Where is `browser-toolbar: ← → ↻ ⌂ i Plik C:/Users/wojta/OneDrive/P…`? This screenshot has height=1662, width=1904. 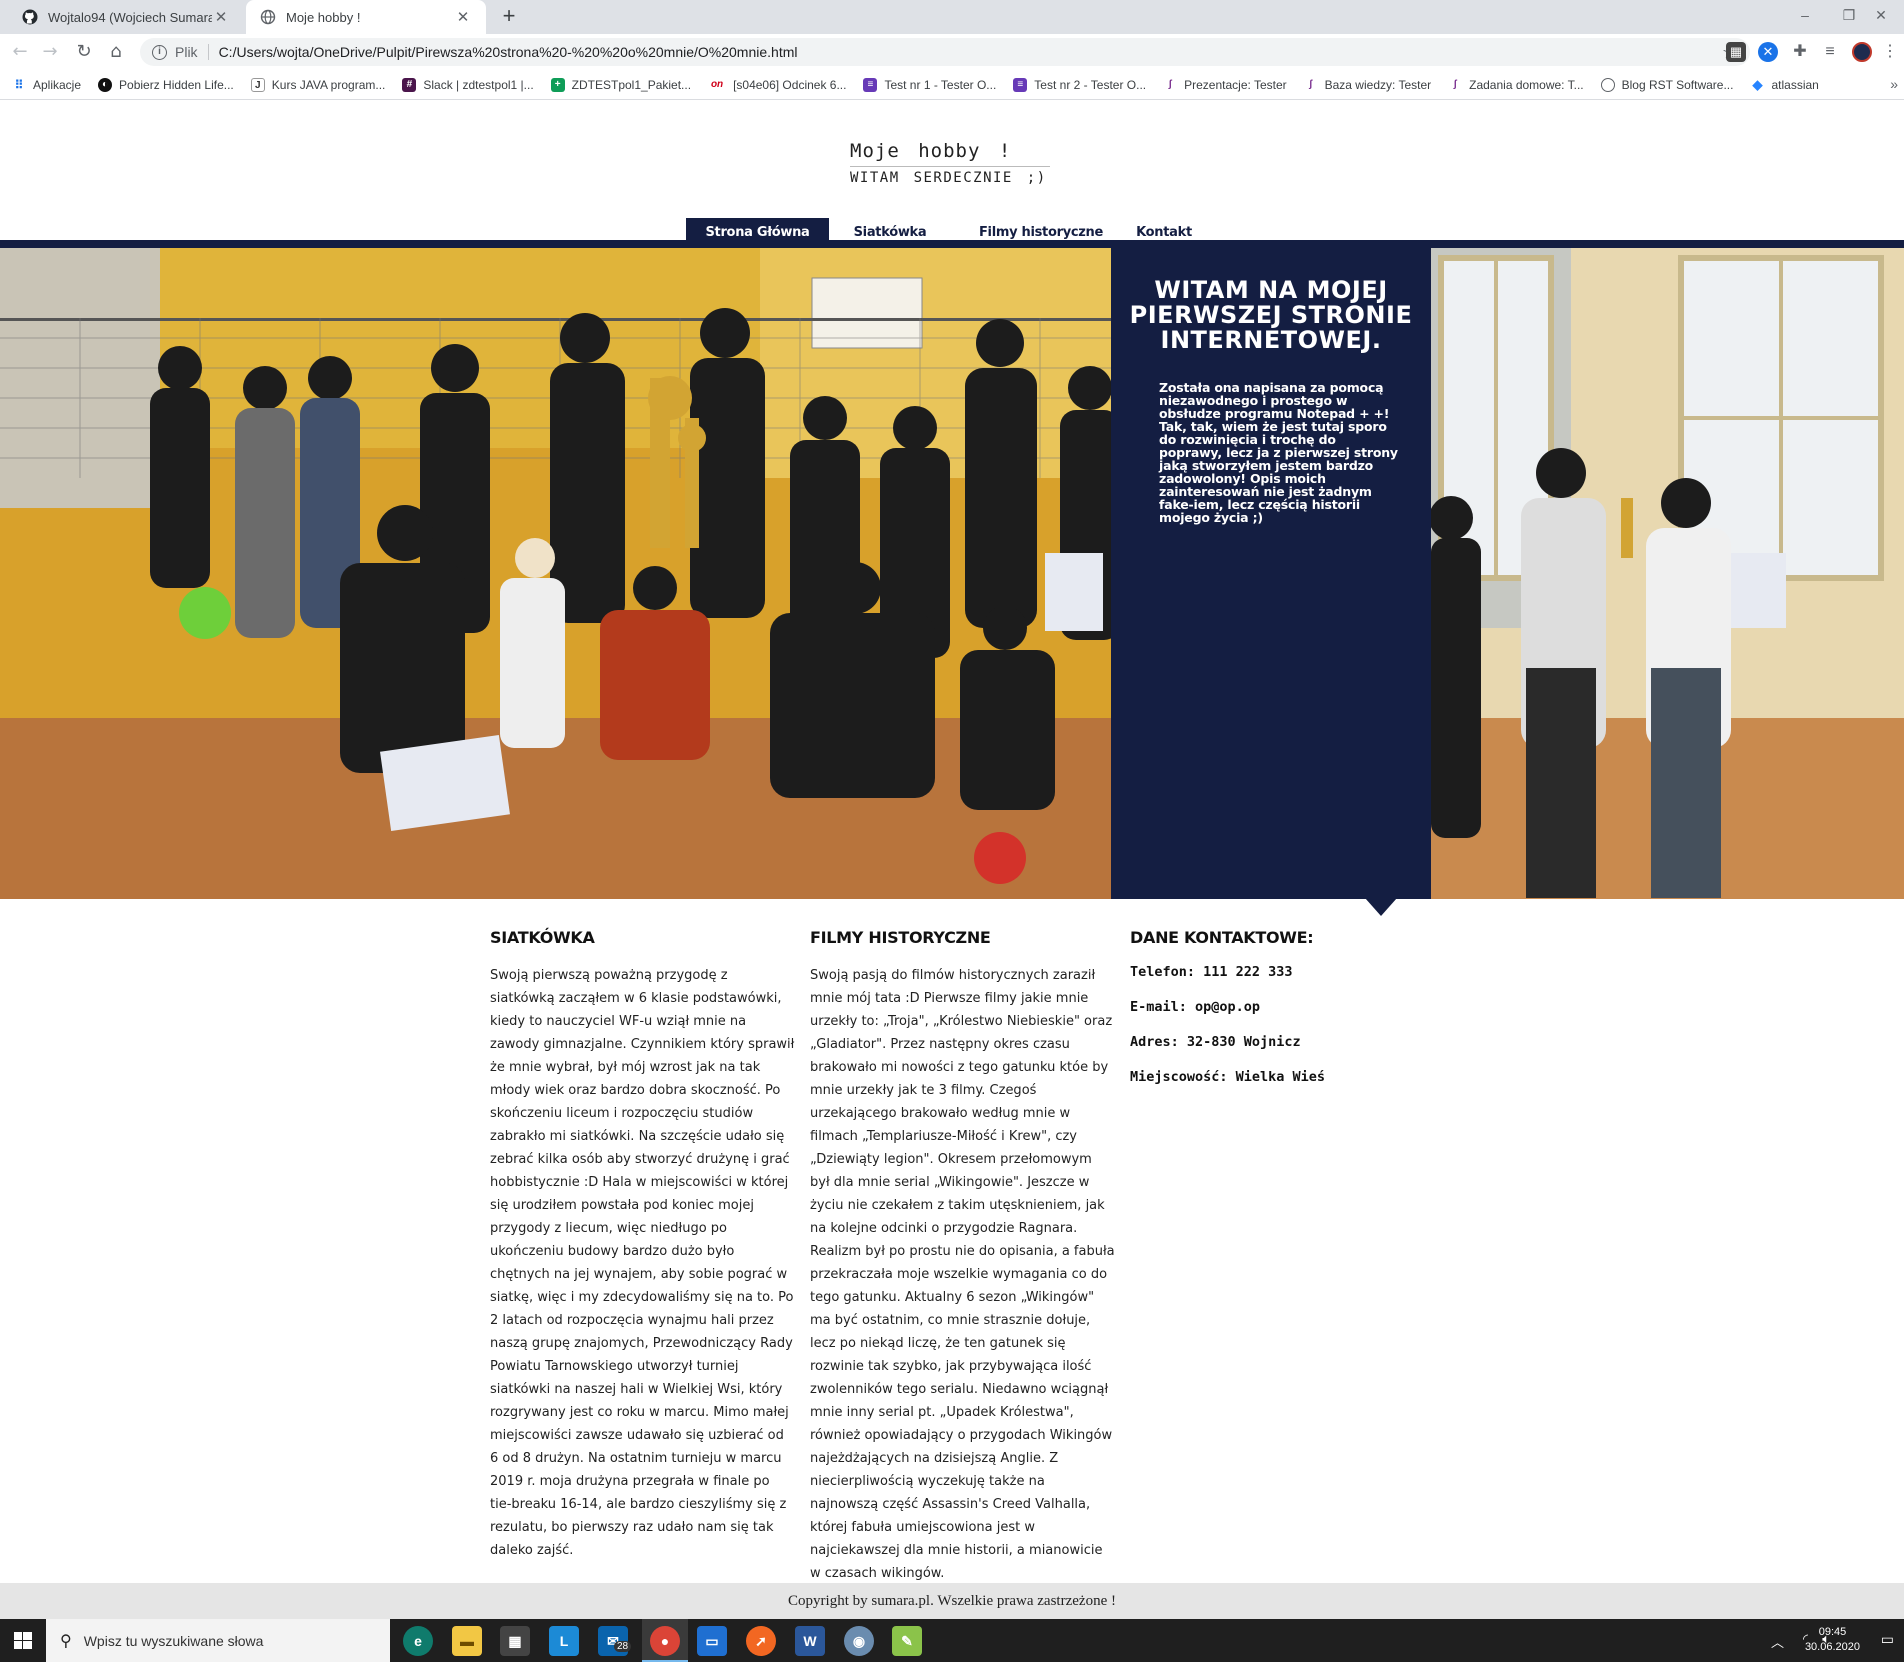
browser-toolbar: ← → ↻ ⌂ i Plik C:/Users/wojta/OneDrive/P… is located at coordinates (952, 52).